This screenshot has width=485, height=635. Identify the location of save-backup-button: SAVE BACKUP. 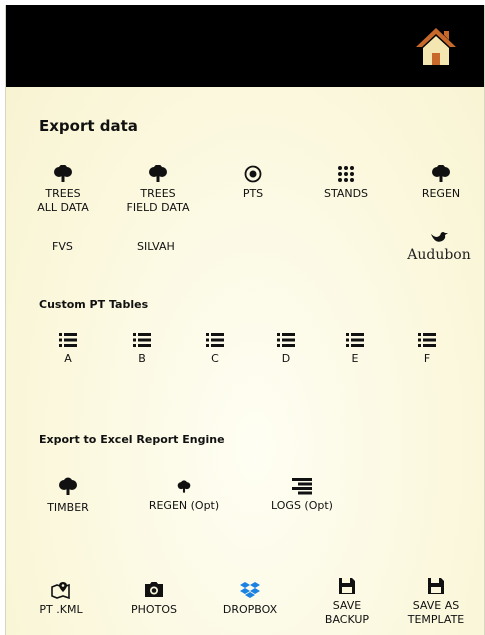
(347, 602).